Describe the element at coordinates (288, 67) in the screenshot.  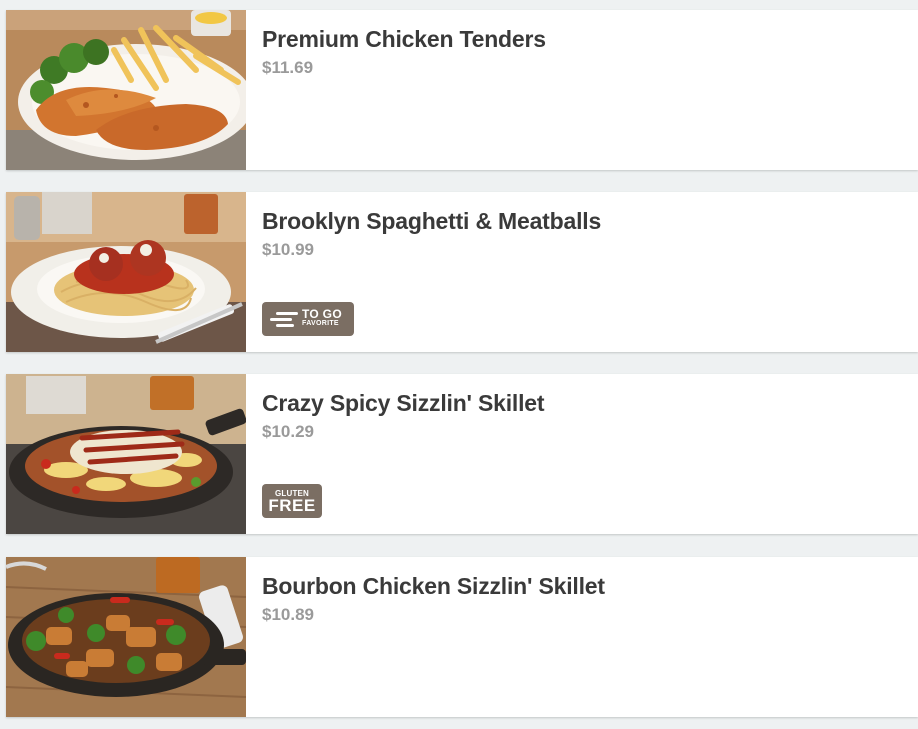
I see `menu-item-price: $11.69` at that location.